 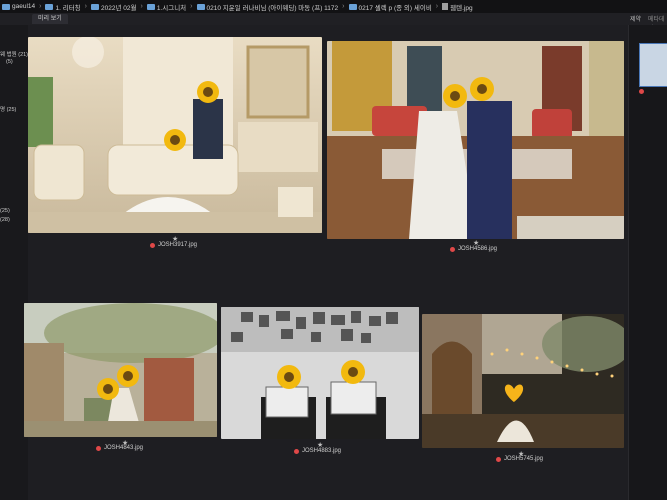 I want to click on breadcrumb-item: 1.시그니처, so click(x=166, y=7).